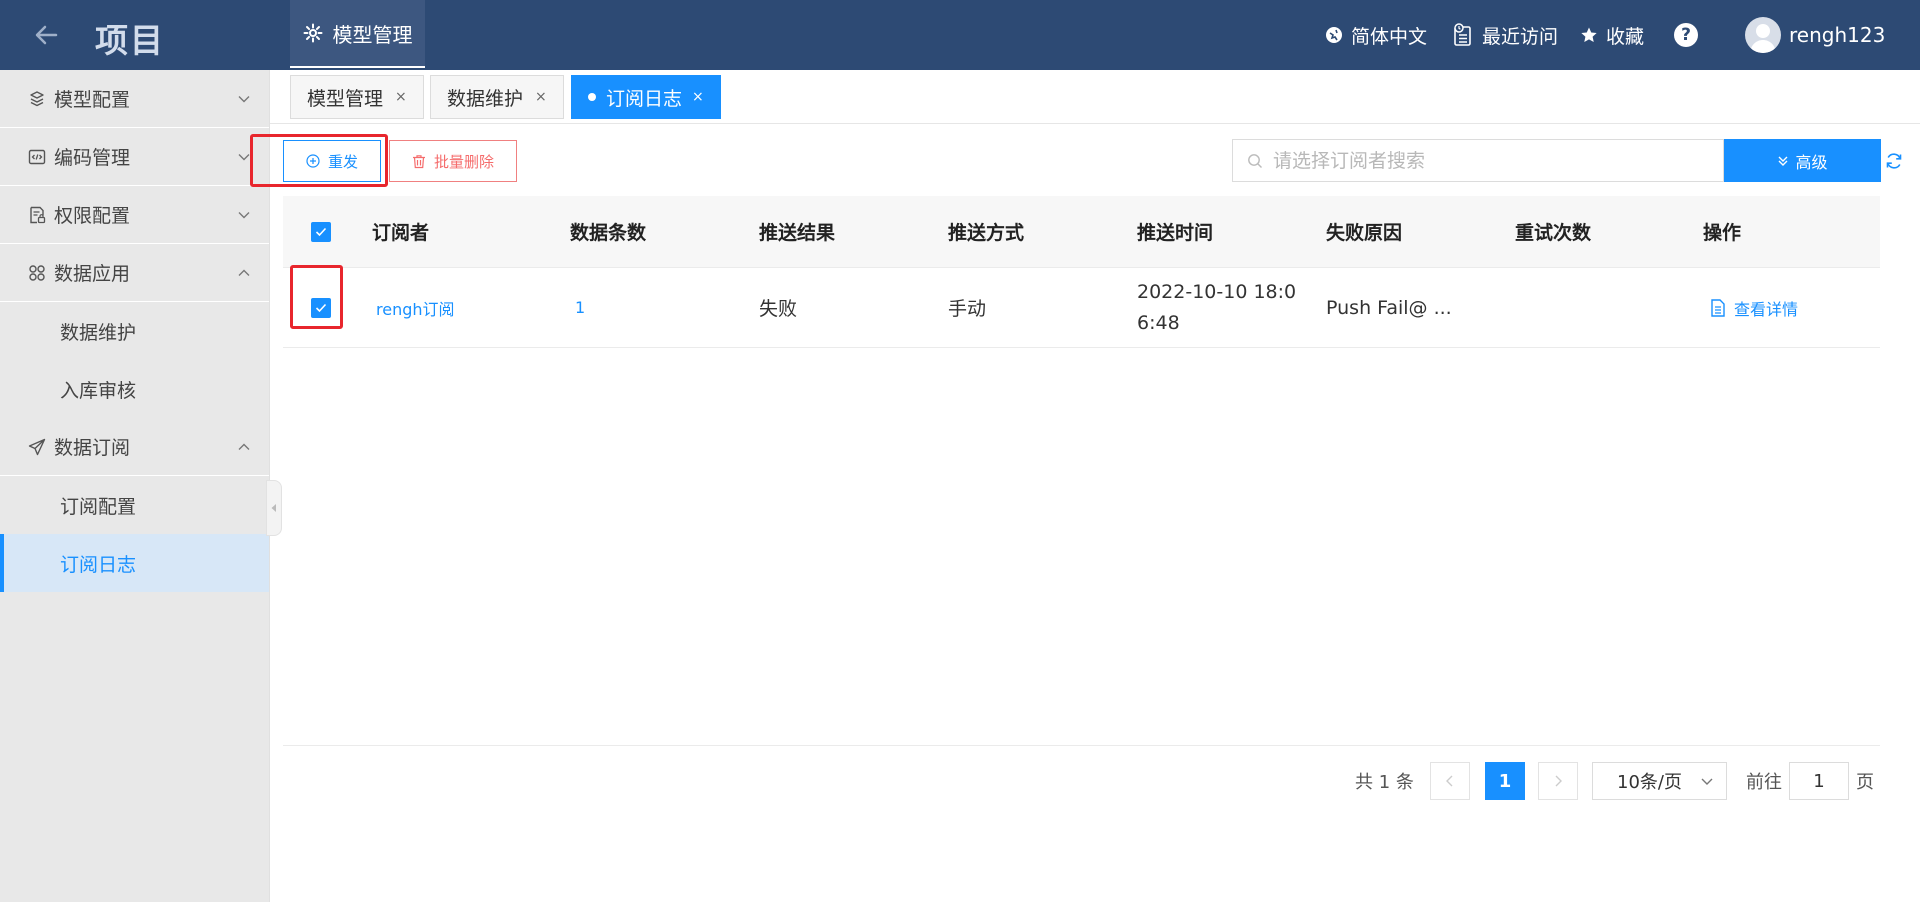  I want to click on view-details-button: 查看详情, so click(1754, 307).